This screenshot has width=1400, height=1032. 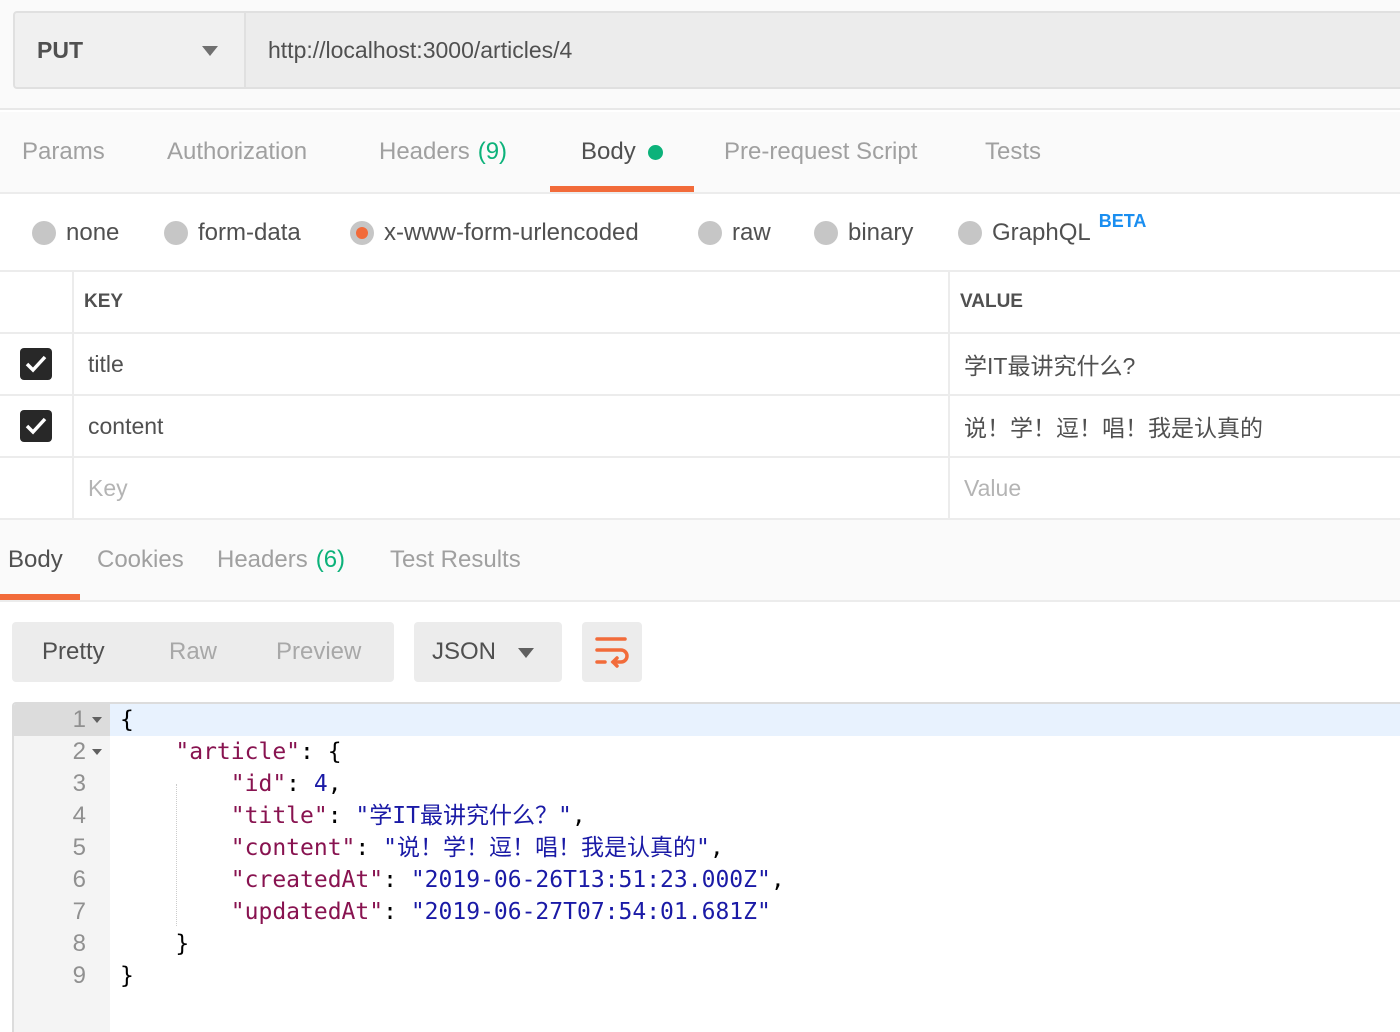 What do you see at coordinates (622, 152) in the screenshot?
I see `tab-body: Body` at bounding box center [622, 152].